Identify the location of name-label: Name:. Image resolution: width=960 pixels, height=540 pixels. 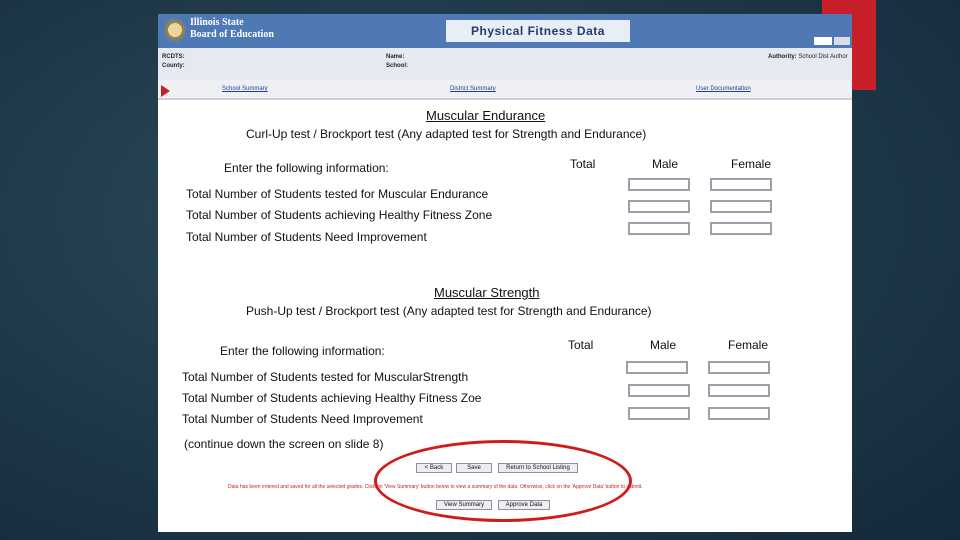
(395, 57).